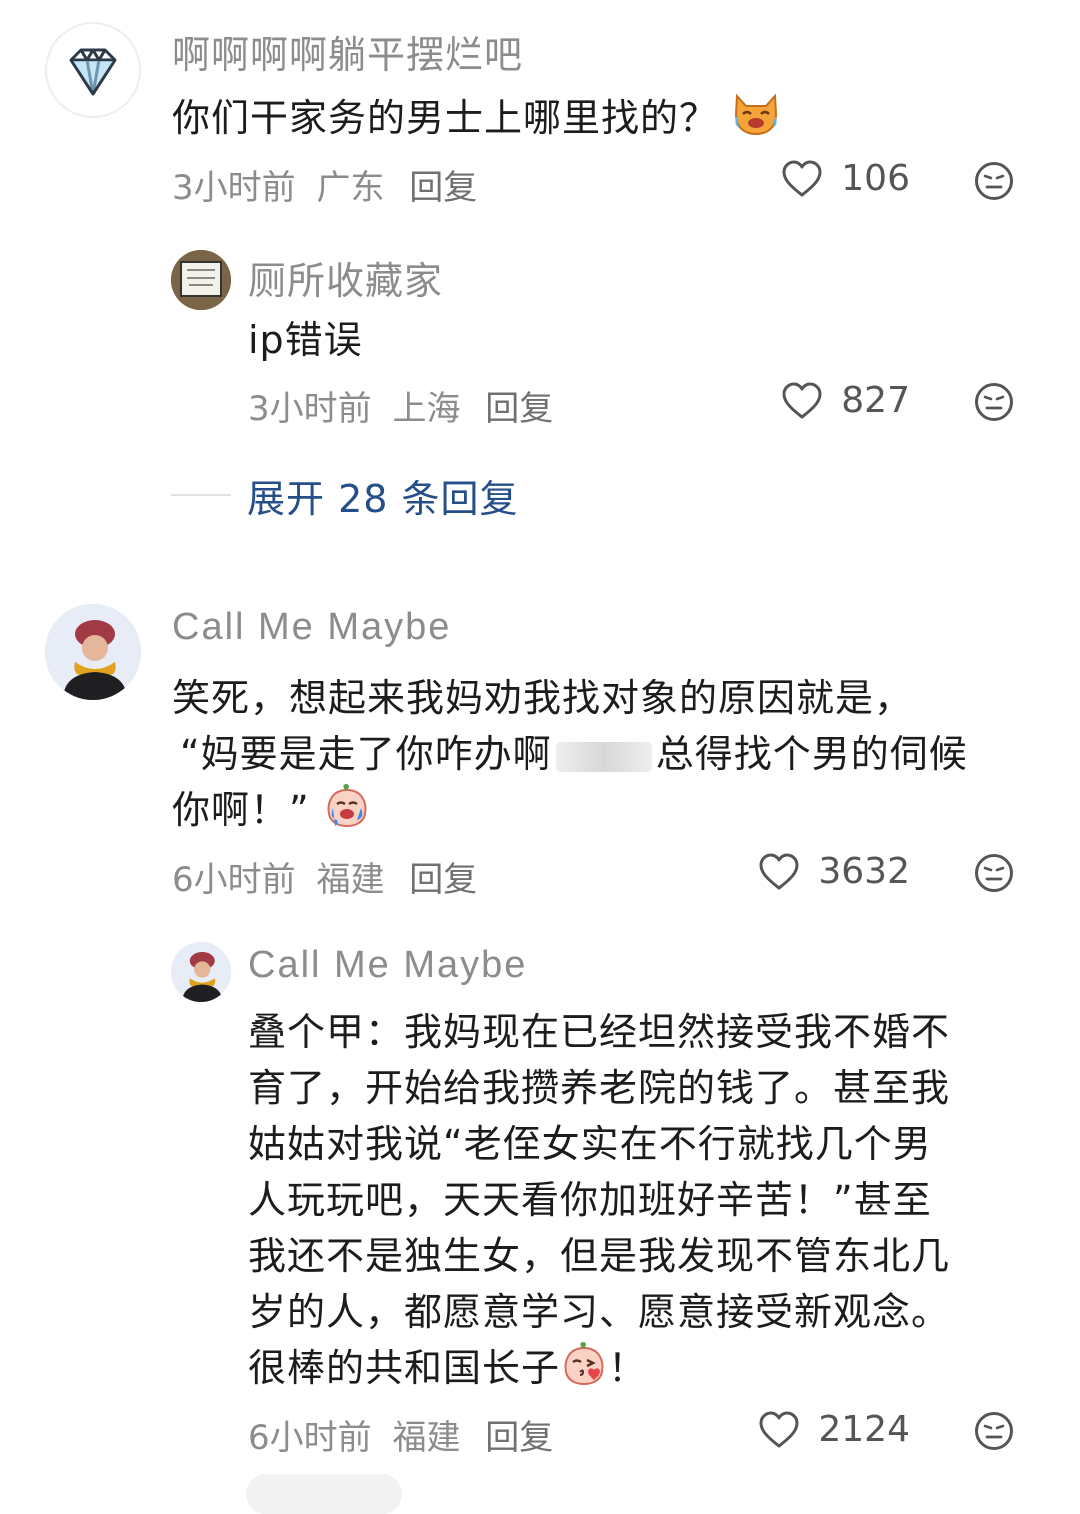 Image resolution: width=1080 pixels, height=1514 pixels. I want to click on comment-username: 啊啊啊啊躺平摆烂吧, so click(347, 51).